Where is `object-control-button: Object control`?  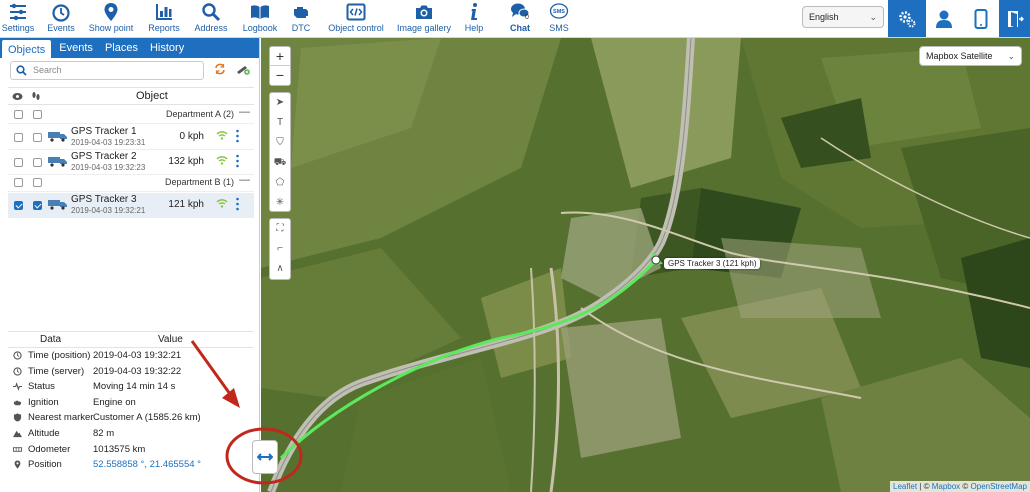 object-control-button: Object control is located at coordinates (356, 19).